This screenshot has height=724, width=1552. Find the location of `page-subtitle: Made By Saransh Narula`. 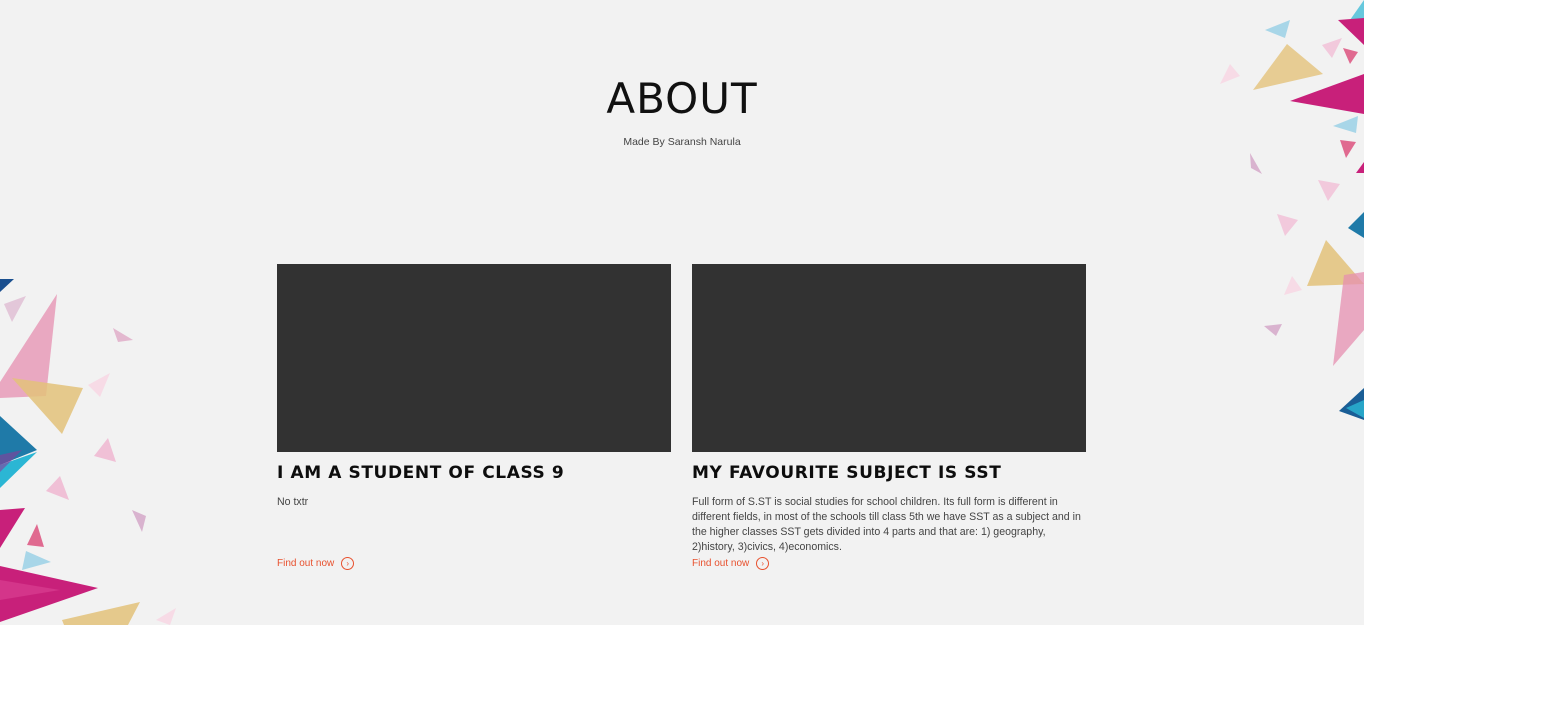

page-subtitle: Made By Saransh Narula is located at coordinates (682, 142).